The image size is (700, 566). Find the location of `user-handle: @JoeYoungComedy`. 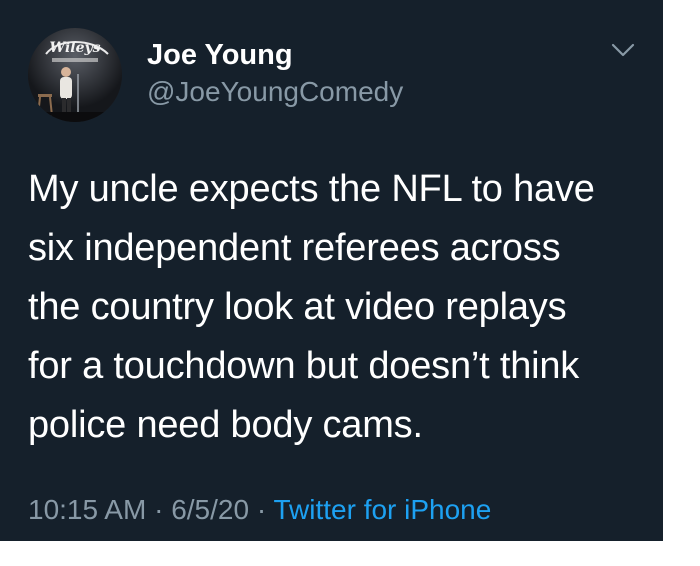

user-handle: @JoeYoungComedy is located at coordinates (275, 92).